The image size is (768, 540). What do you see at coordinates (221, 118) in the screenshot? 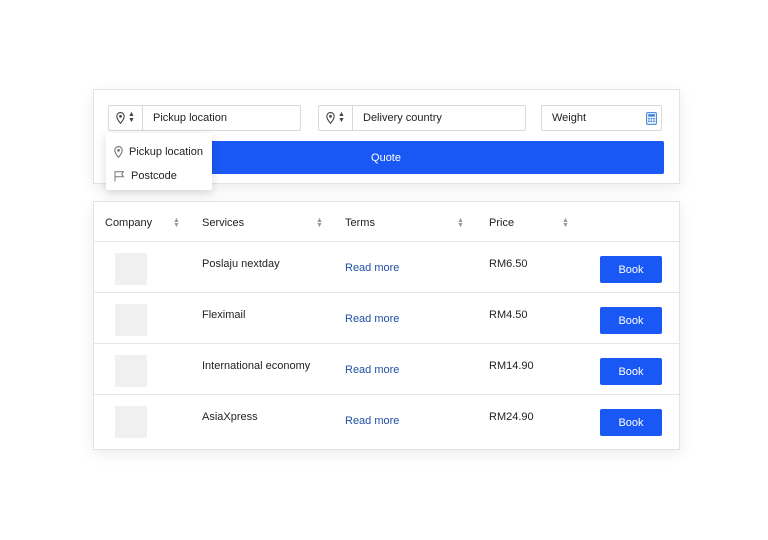
I see `pickup-location-input: Pickup location` at bounding box center [221, 118].